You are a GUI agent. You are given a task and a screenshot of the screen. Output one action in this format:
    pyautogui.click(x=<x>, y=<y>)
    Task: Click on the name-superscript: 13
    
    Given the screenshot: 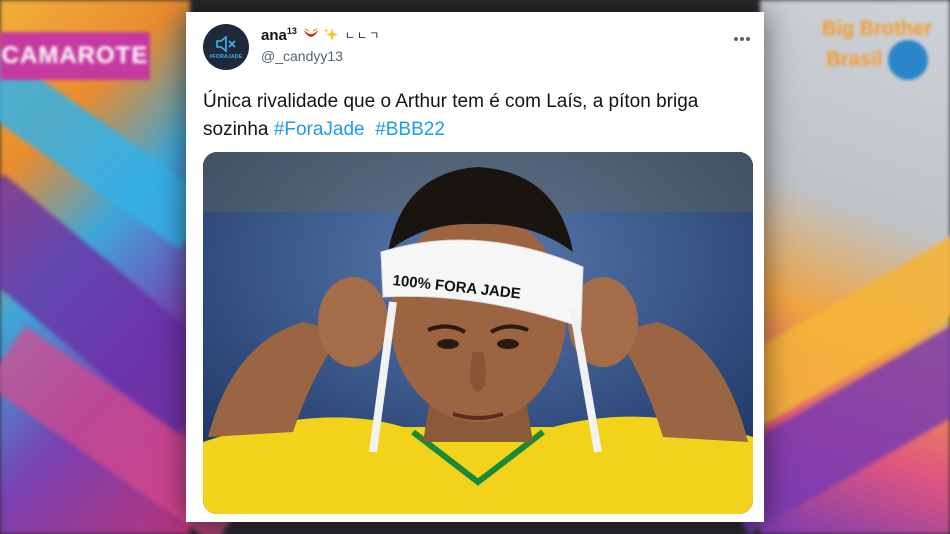 What is the action you would take?
    pyautogui.click(x=291, y=31)
    